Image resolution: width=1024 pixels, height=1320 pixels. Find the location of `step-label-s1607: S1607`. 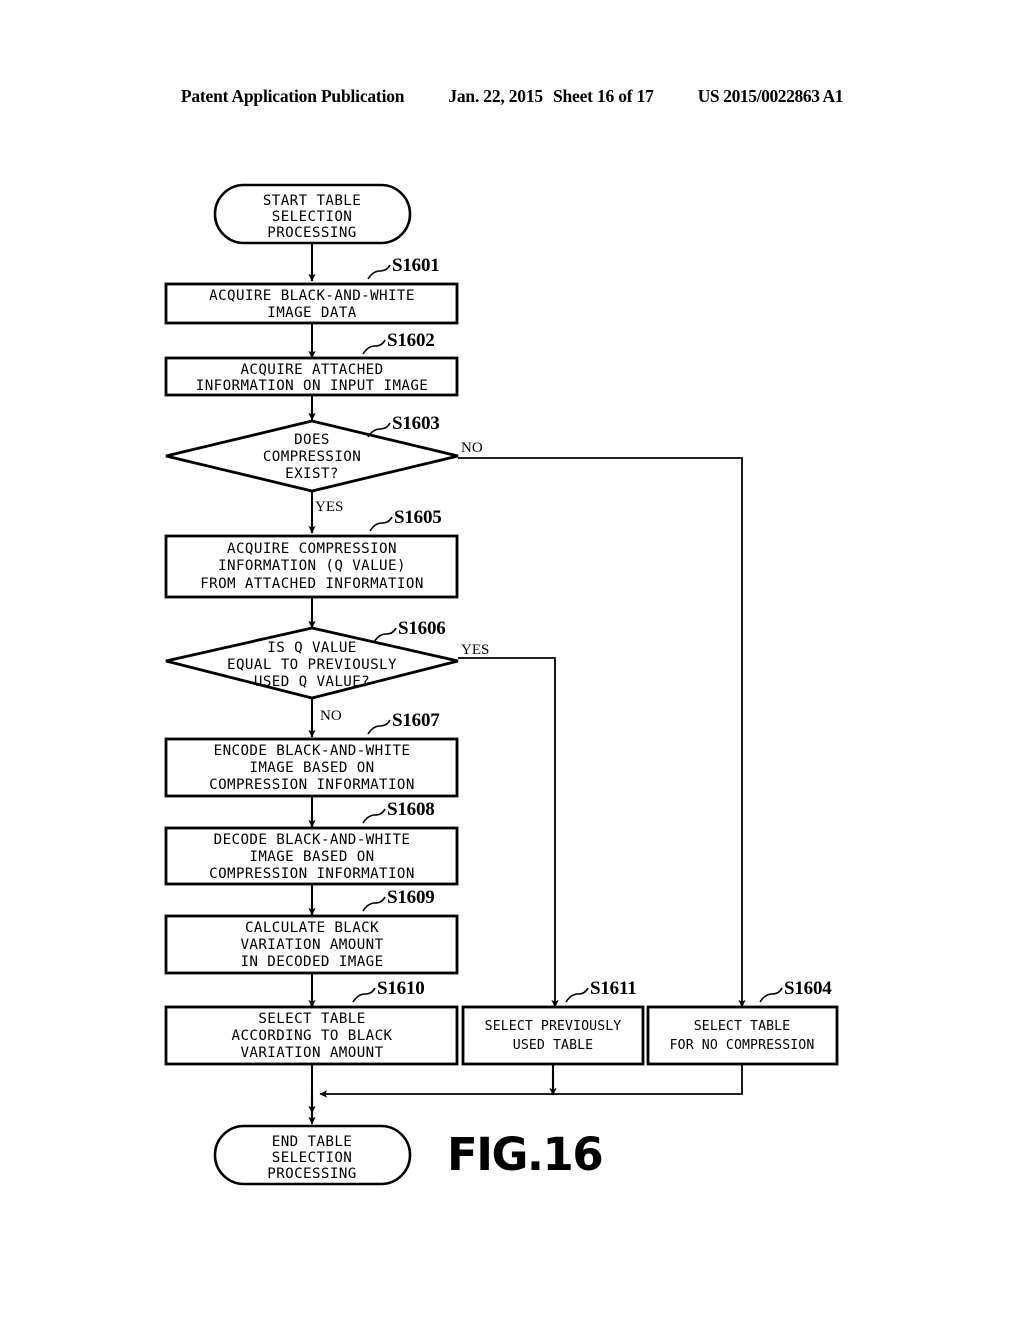

step-label-s1607: S1607 is located at coordinates (416, 720).